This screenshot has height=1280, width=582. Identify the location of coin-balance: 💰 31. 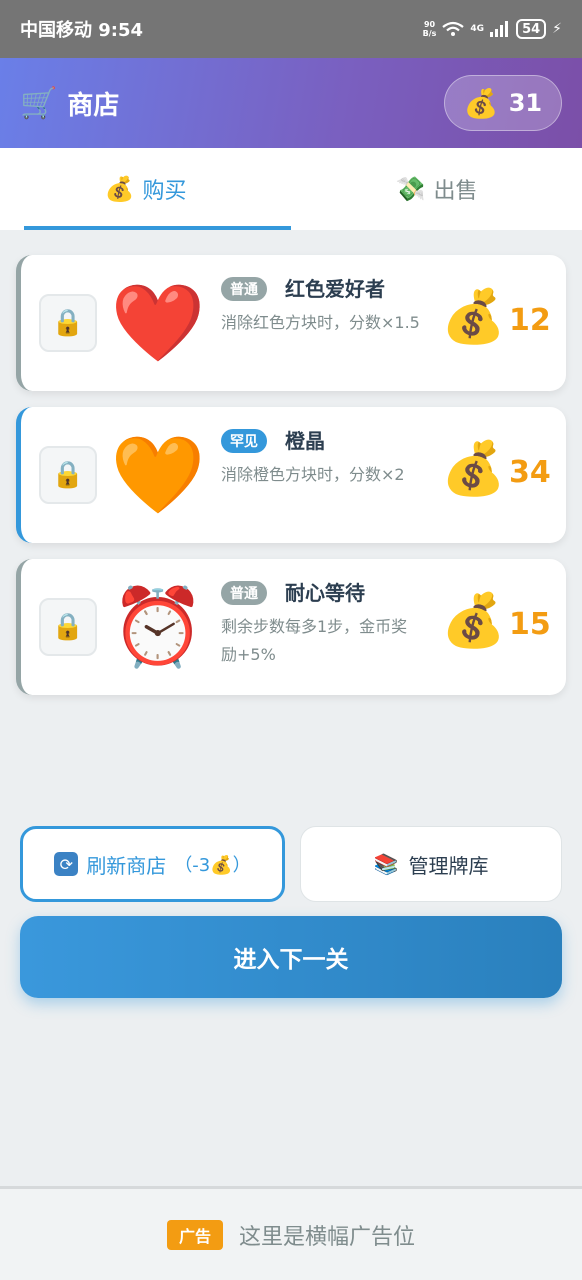
(503, 103).